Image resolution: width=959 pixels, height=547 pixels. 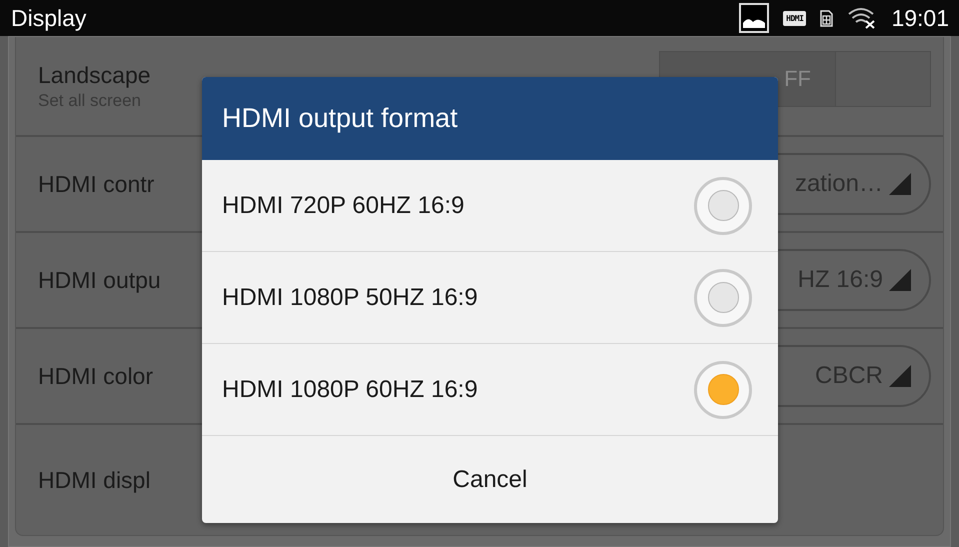 What do you see at coordinates (490, 479) in the screenshot?
I see `cancel-button: Cancel` at bounding box center [490, 479].